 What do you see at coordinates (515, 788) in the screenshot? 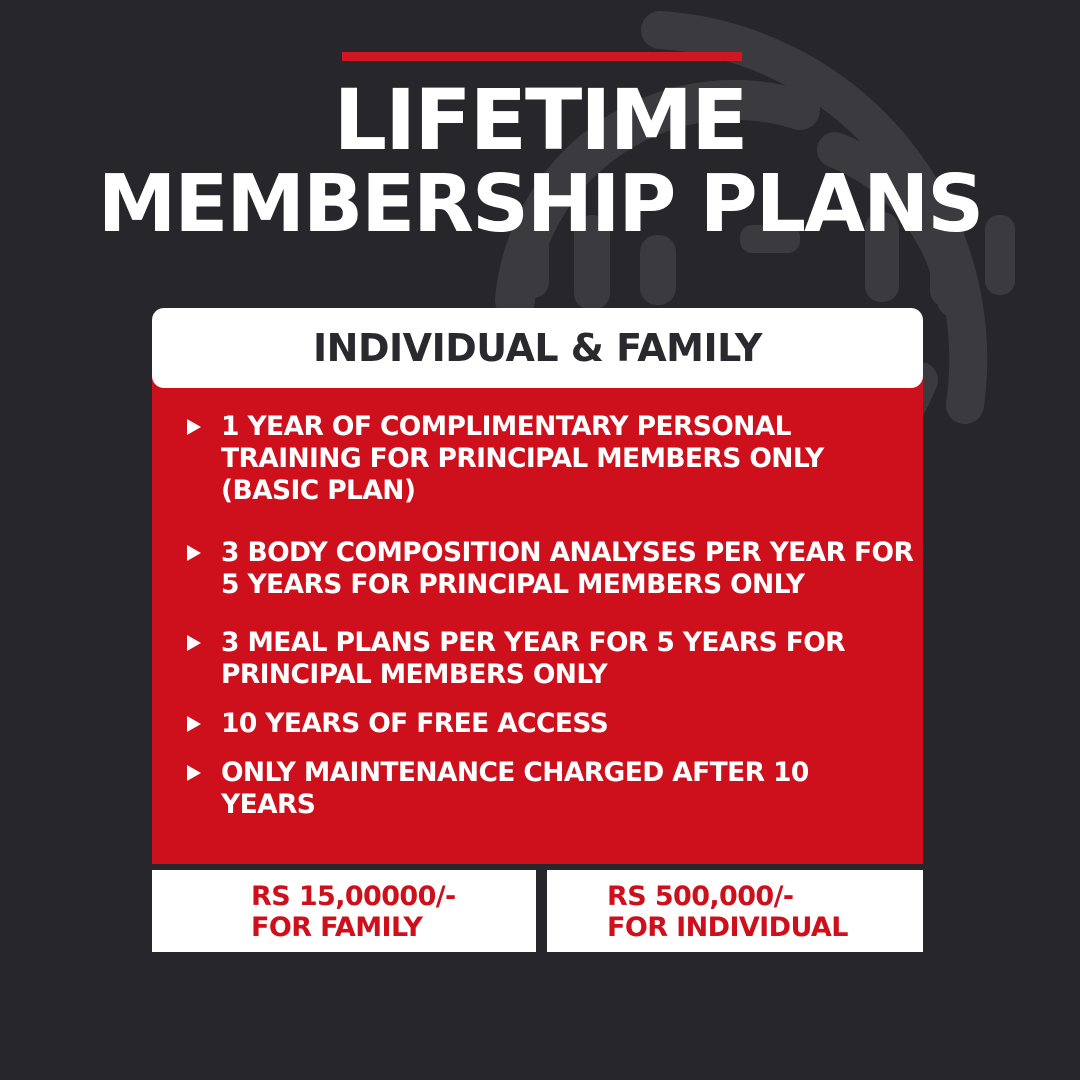
I see `benefit-text: ONLY MAINTENANCE CHARGED AFTER 10 YEARS` at bounding box center [515, 788].